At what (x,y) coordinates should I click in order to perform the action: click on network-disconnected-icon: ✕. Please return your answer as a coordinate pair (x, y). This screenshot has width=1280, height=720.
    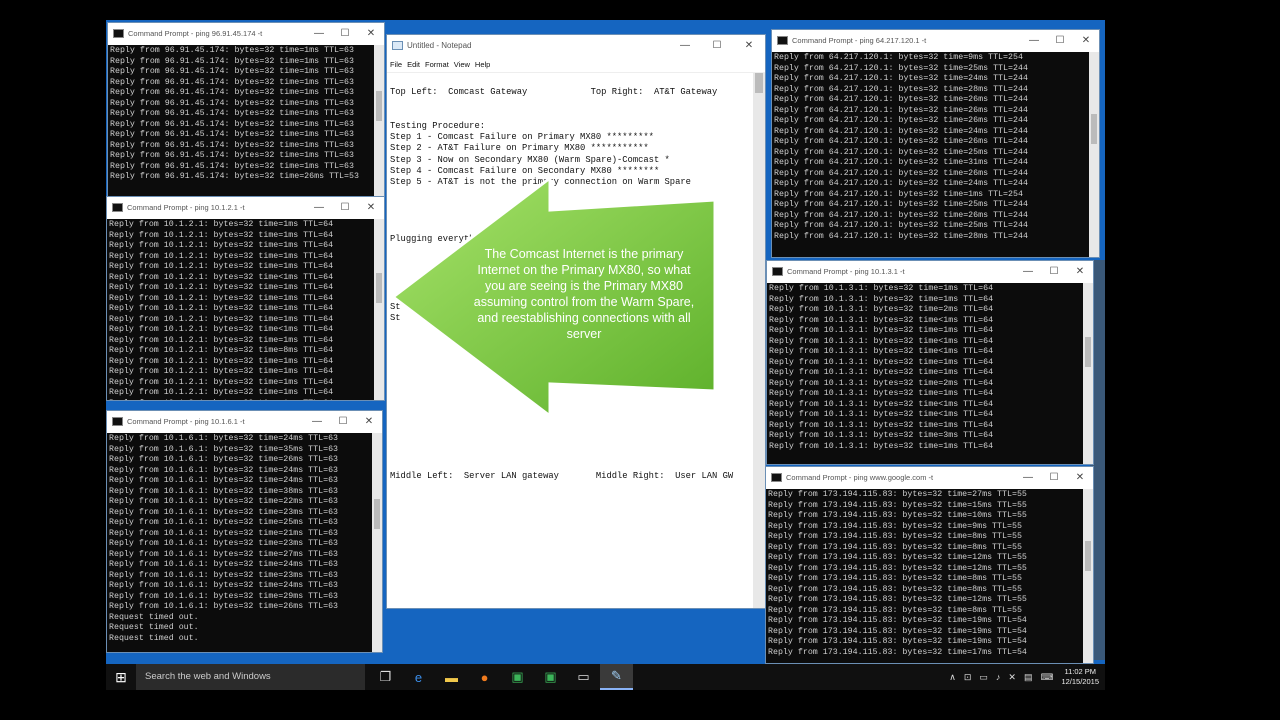
    Looking at the image, I should click on (1012, 677).